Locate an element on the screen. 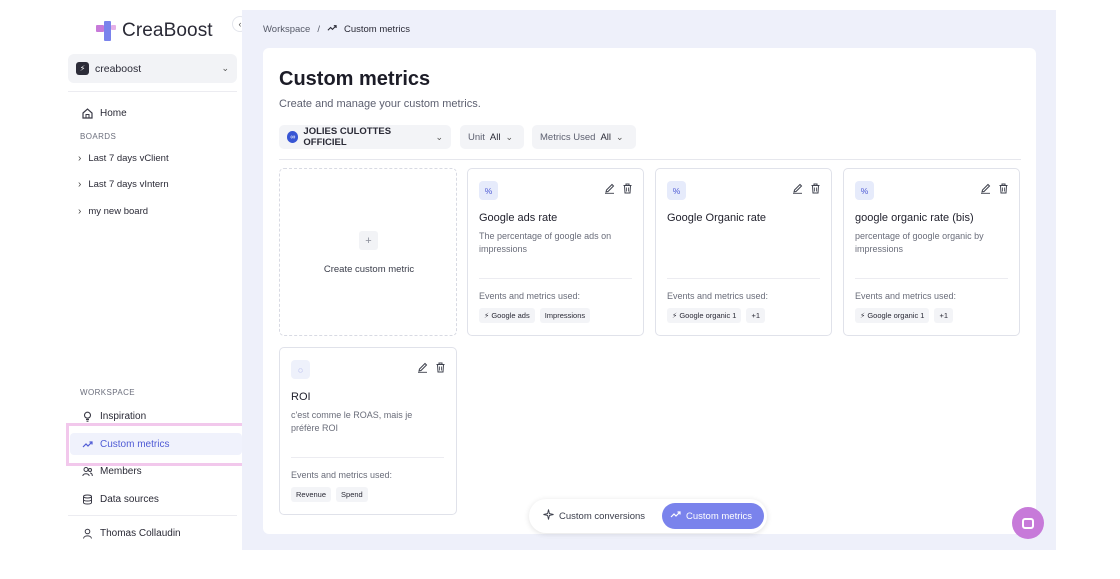  custom-metrics-toggle-label: Custom metrics is located at coordinates (719, 516).